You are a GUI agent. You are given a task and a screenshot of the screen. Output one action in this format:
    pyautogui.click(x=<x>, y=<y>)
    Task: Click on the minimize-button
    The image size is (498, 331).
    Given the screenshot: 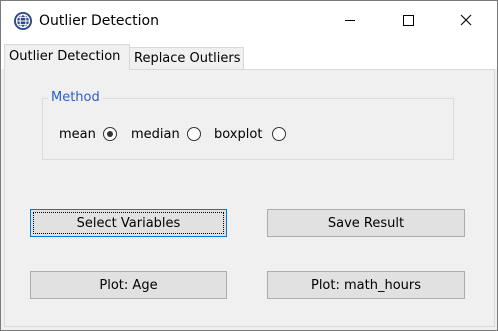 What is the action you would take?
    pyautogui.click(x=350, y=20)
    